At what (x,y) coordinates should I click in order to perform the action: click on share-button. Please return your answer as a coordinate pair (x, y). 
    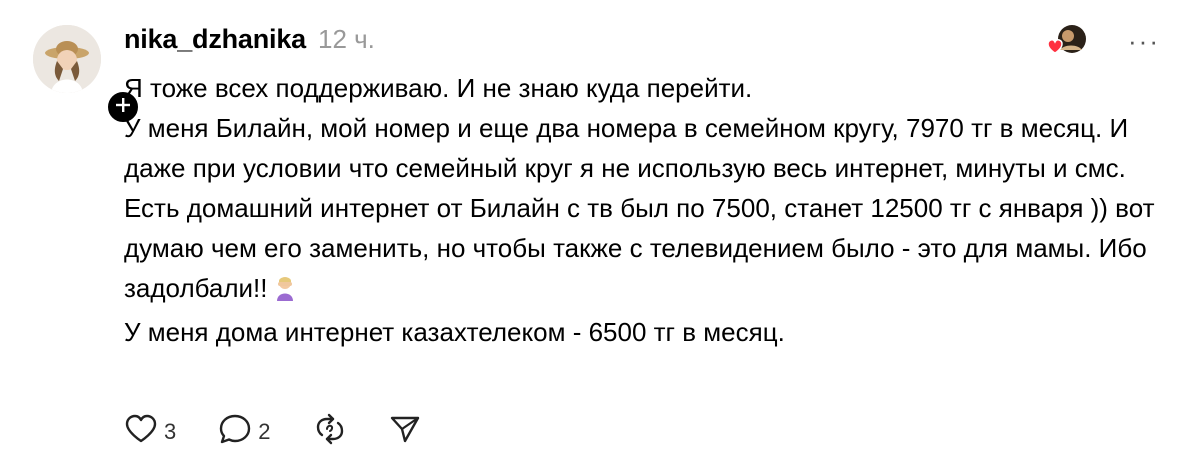
    Looking at the image, I should click on (405, 431).